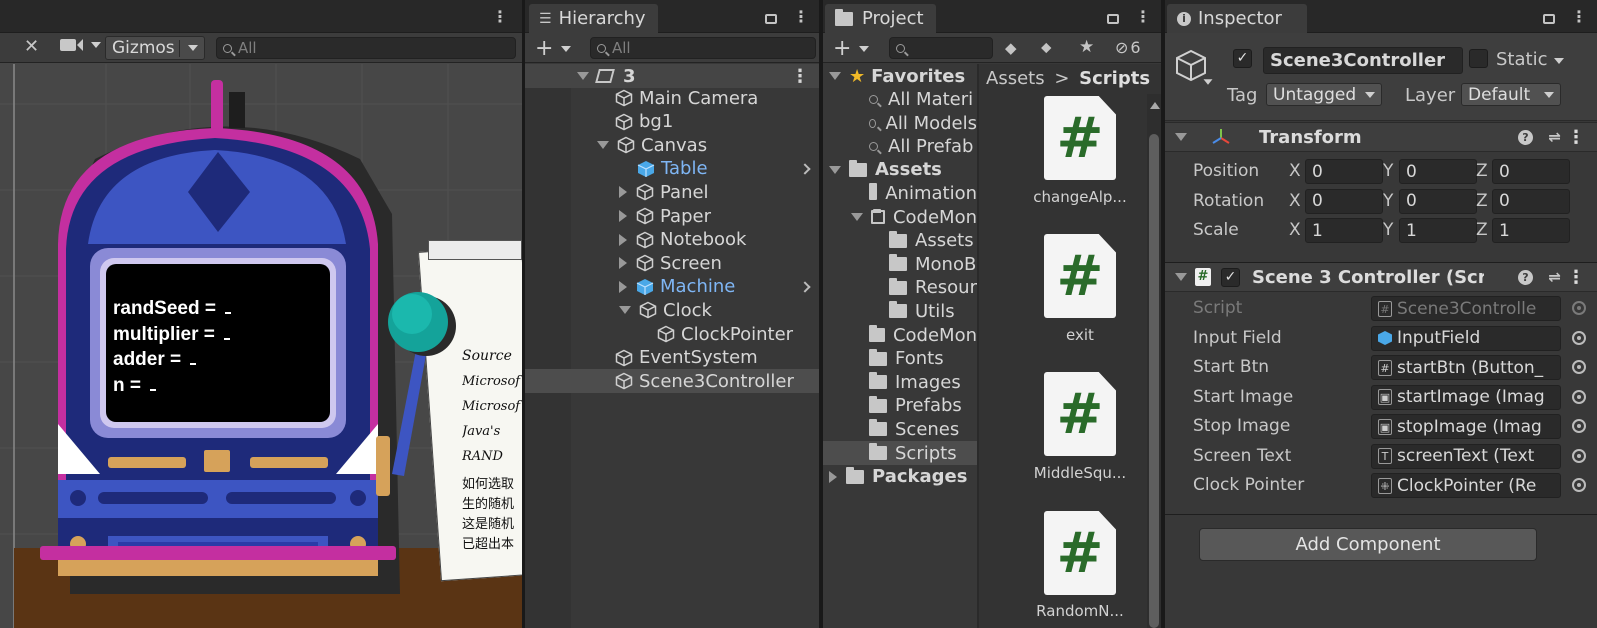  Describe the element at coordinates (1324, 94) in the screenshot. I see `tag-dropdown: Untagged` at that location.